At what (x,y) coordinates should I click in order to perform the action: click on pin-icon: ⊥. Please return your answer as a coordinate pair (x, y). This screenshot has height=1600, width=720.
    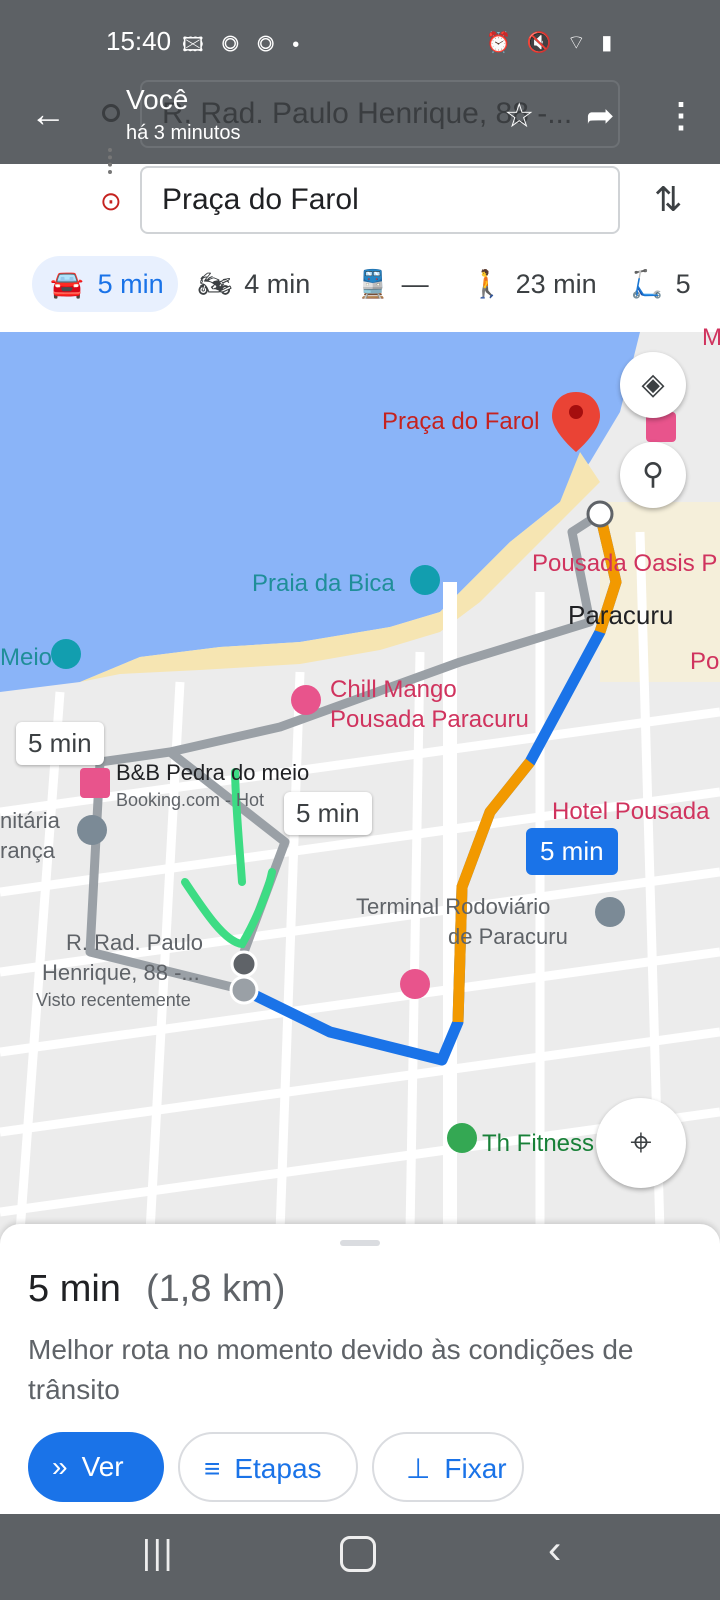
    Looking at the image, I should click on (418, 1468).